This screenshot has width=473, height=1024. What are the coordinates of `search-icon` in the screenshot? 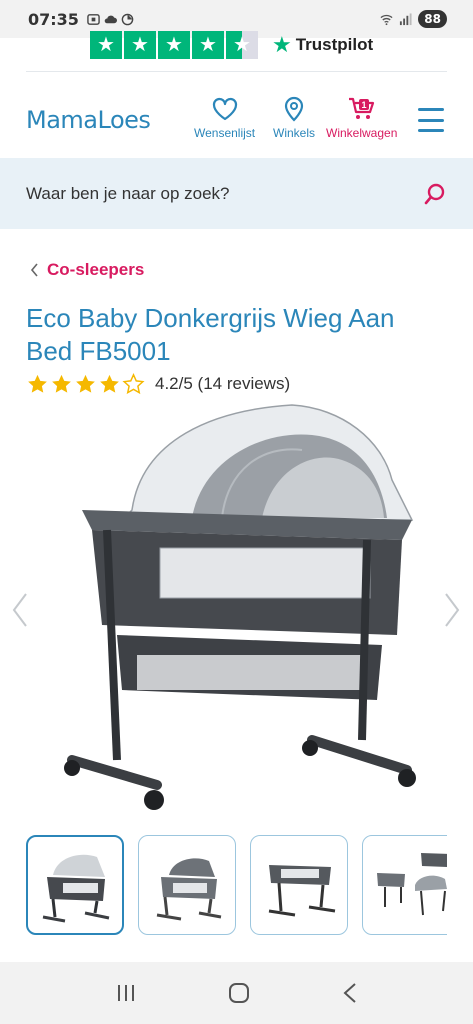 It's located at (435, 194).